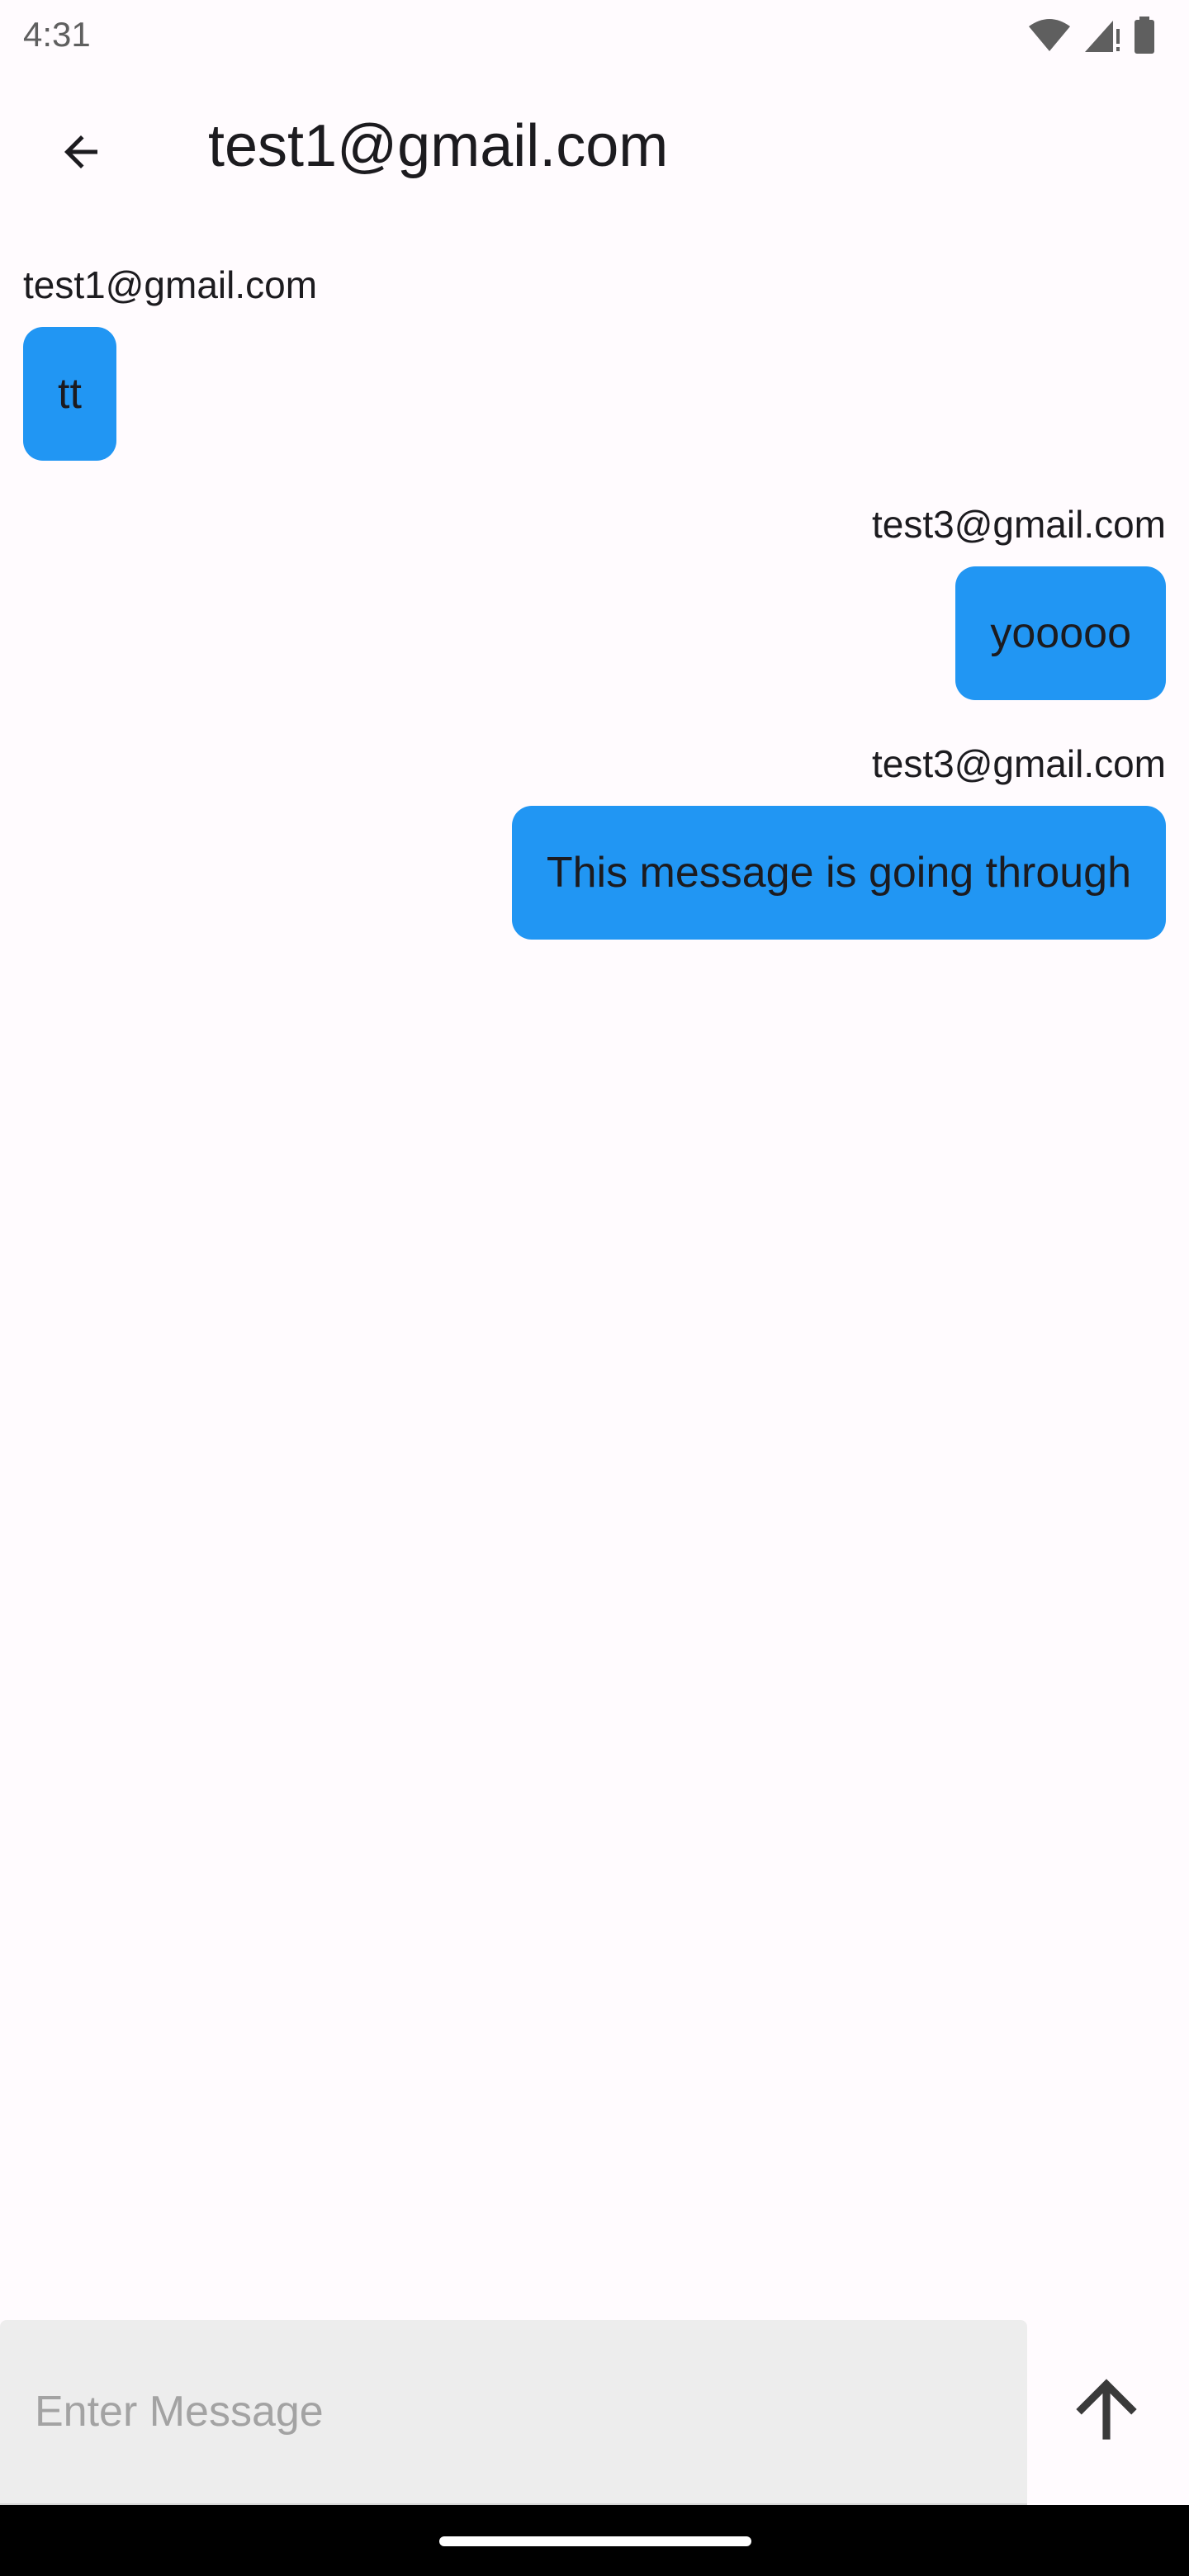 The image size is (1189, 2576). Describe the element at coordinates (1144, 38) in the screenshot. I see `battery-icon` at that location.